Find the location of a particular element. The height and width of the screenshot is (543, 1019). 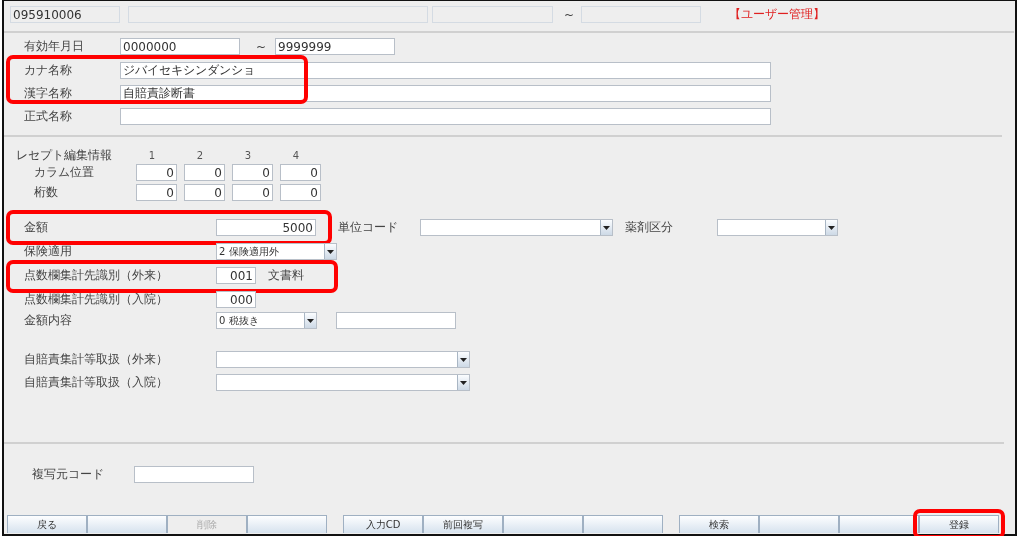

dropdown: 2 保険適用外 is located at coordinates (276, 251).